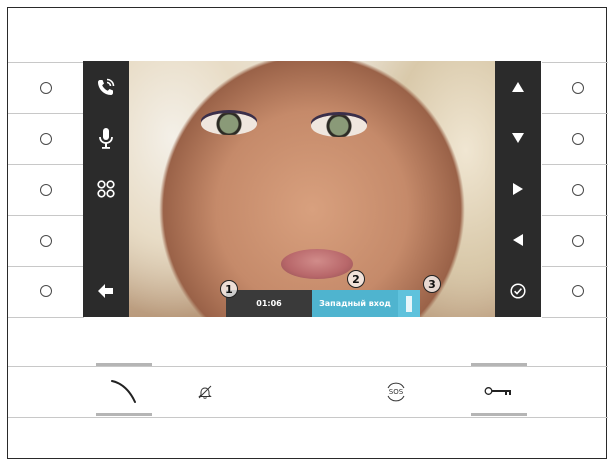 Image resolution: width=614 pixels, height=463 pixels. Describe the element at coordinates (499, 364) in the screenshot. I see `key-accent-top` at that location.